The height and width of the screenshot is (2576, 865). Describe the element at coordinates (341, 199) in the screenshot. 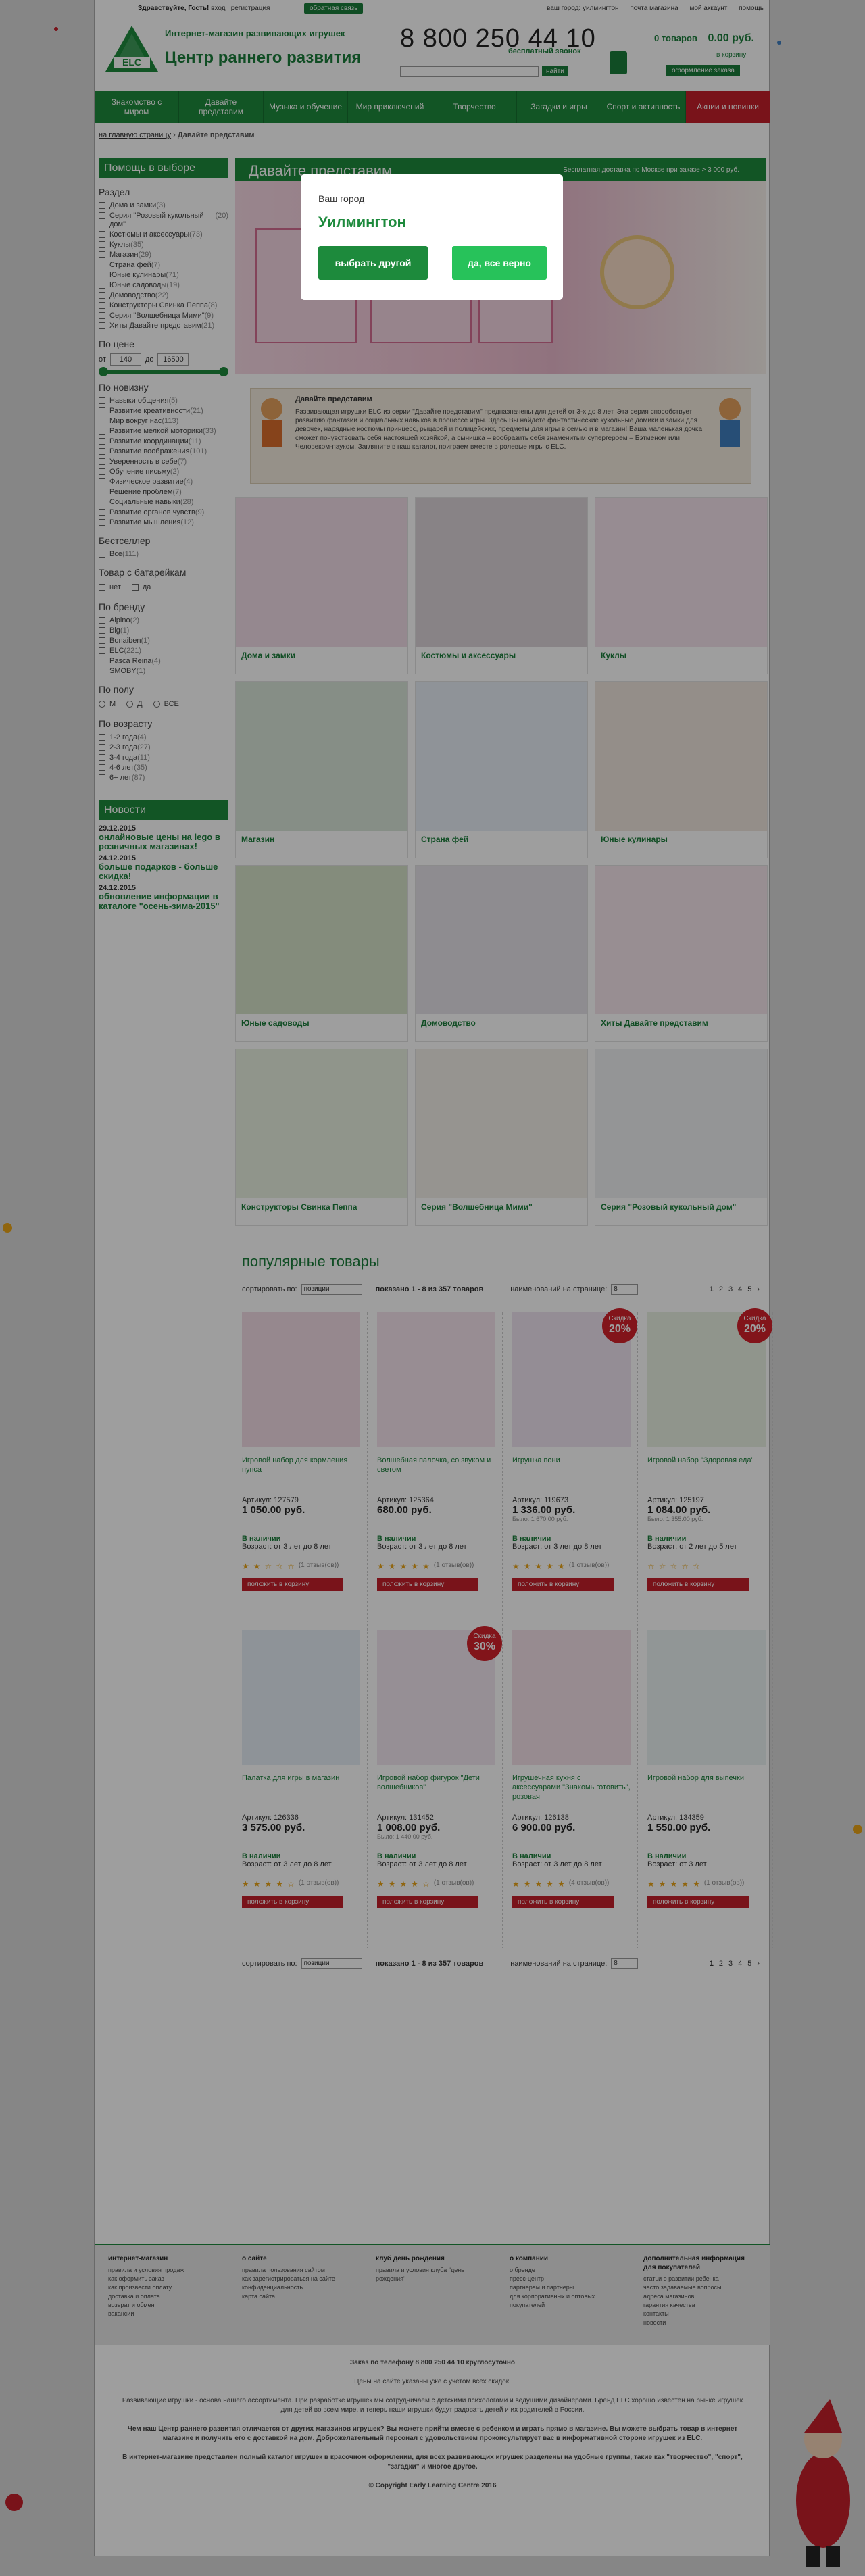

I see `city-question: Ваш город` at that location.